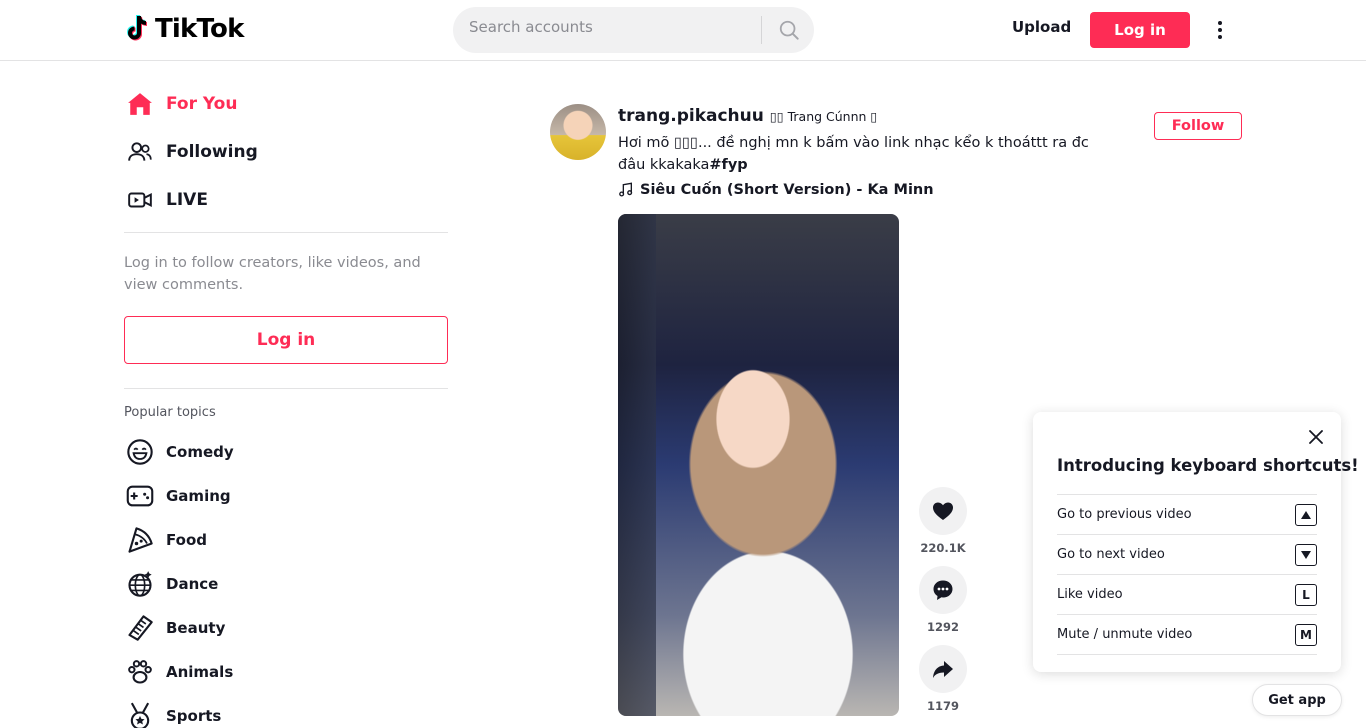 Image resolution: width=1366 pixels, height=728 pixels. What do you see at coordinates (200, 452) in the screenshot?
I see `topic-label: Comedy` at bounding box center [200, 452].